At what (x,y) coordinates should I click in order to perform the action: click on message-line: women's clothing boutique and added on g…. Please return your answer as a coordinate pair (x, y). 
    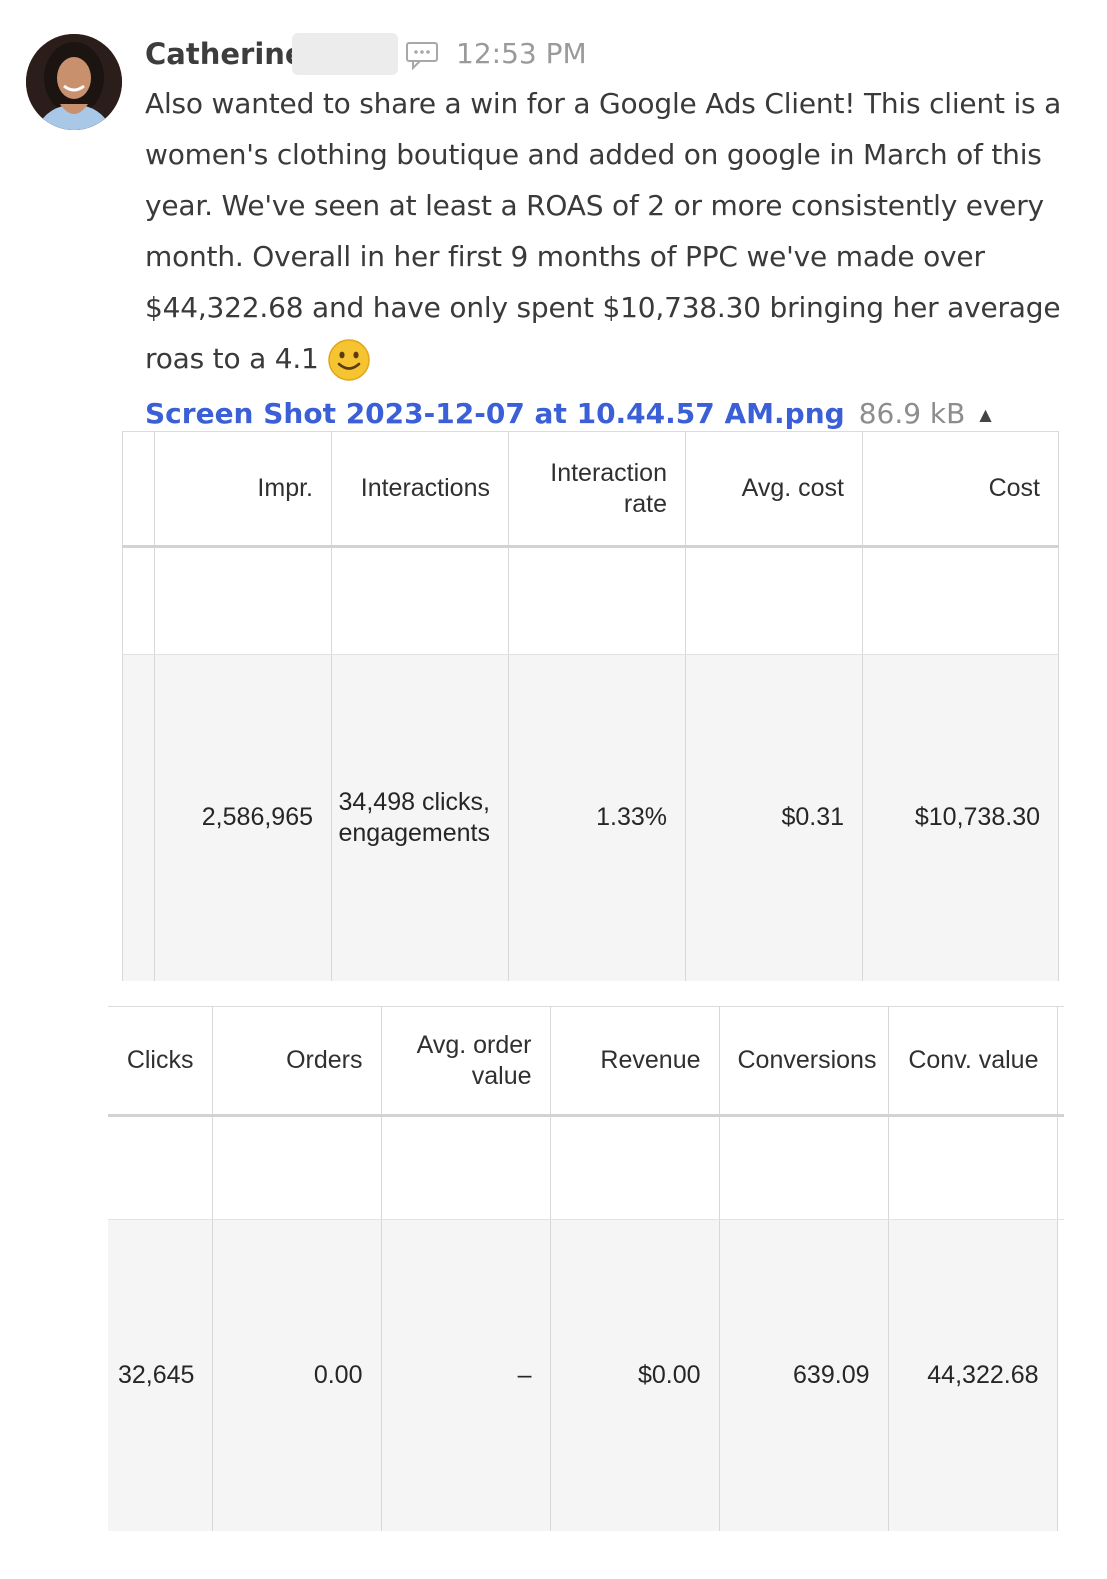
    Looking at the image, I should click on (593, 154).